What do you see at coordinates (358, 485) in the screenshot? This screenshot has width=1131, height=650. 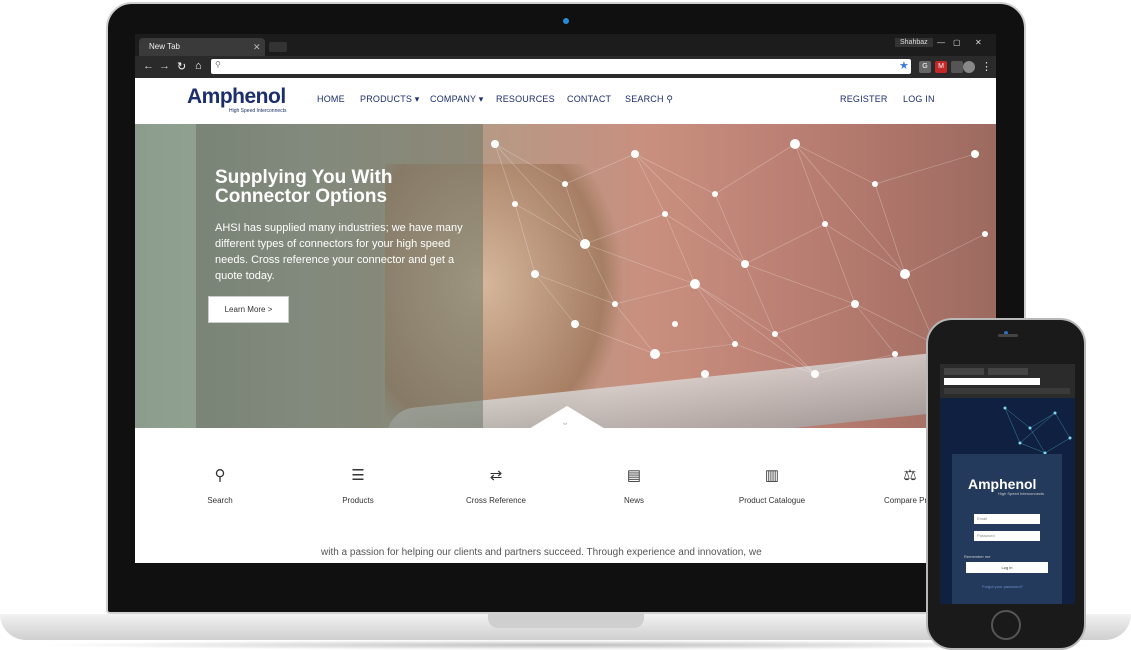 I see `quick-link-products: ☰ Products` at bounding box center [358, 485].